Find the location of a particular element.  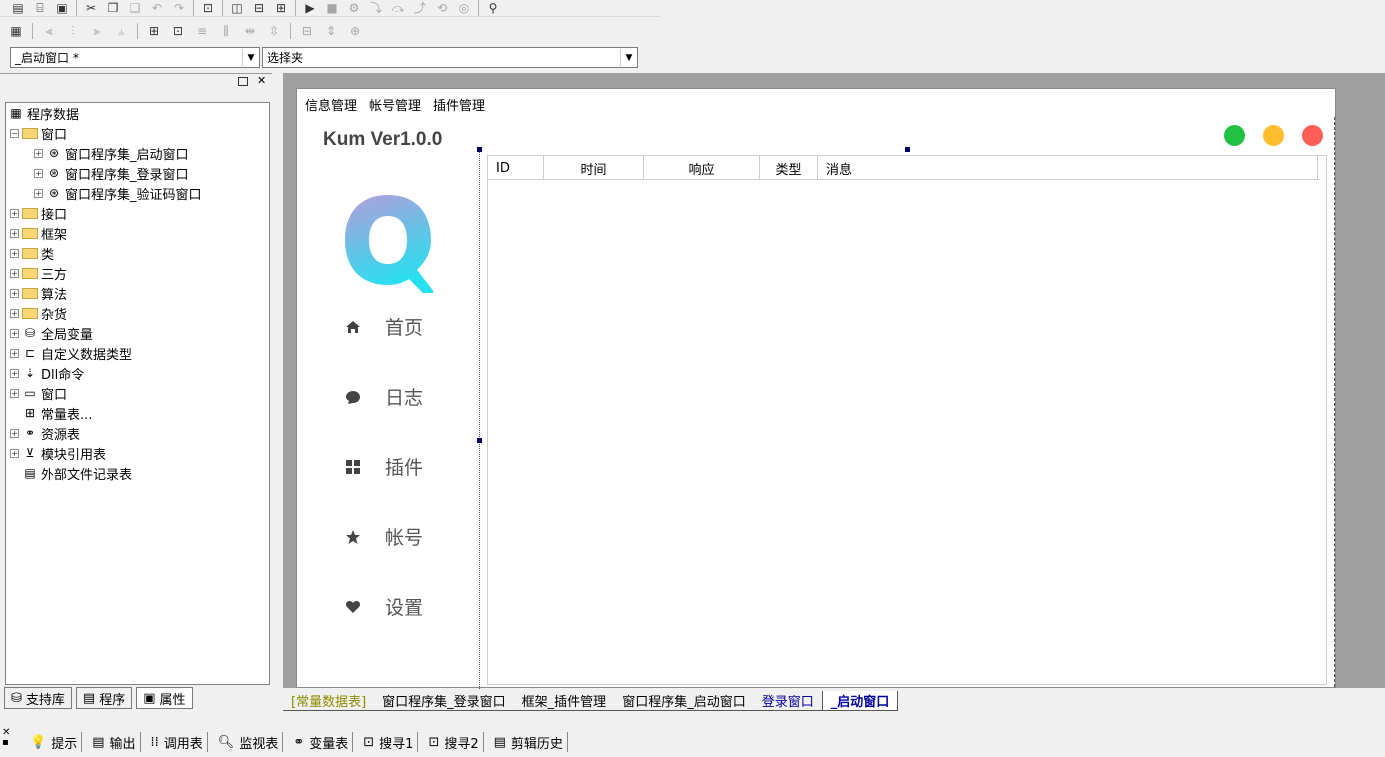

tree-node: ▤ 外部文件记录表 is located at coordinates (137, 473).